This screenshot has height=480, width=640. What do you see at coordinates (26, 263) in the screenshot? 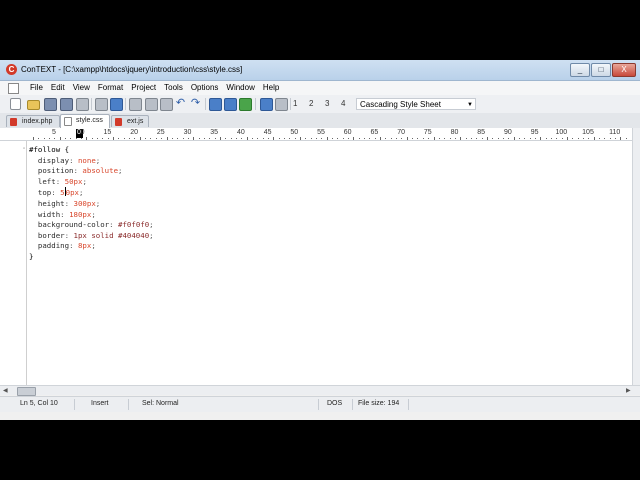
I see `editor-gutter` at bounding box center [26, 263].